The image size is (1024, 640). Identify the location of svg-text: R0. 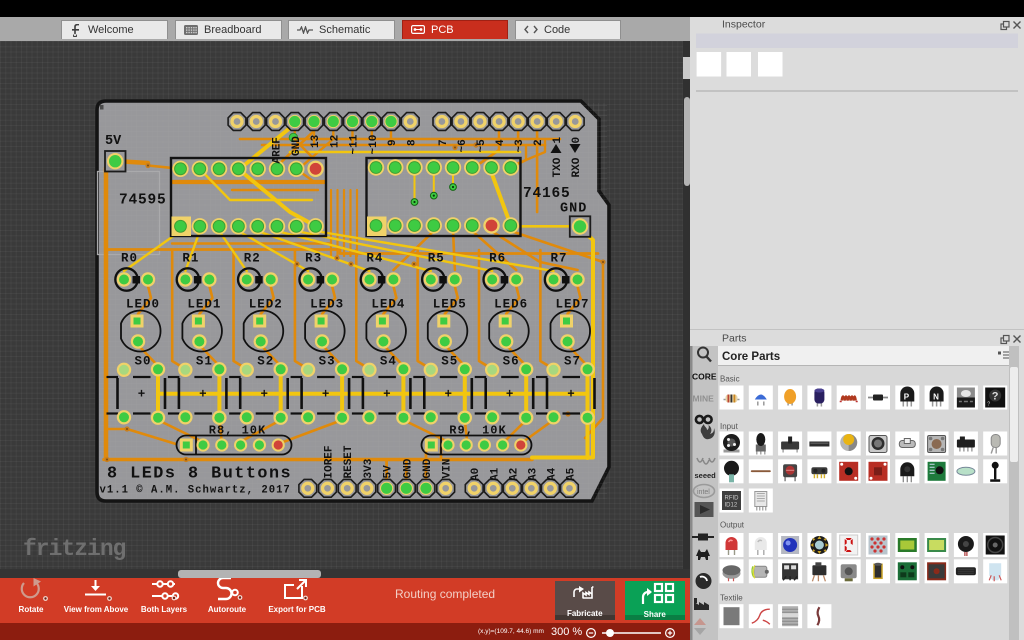
(129, 259).